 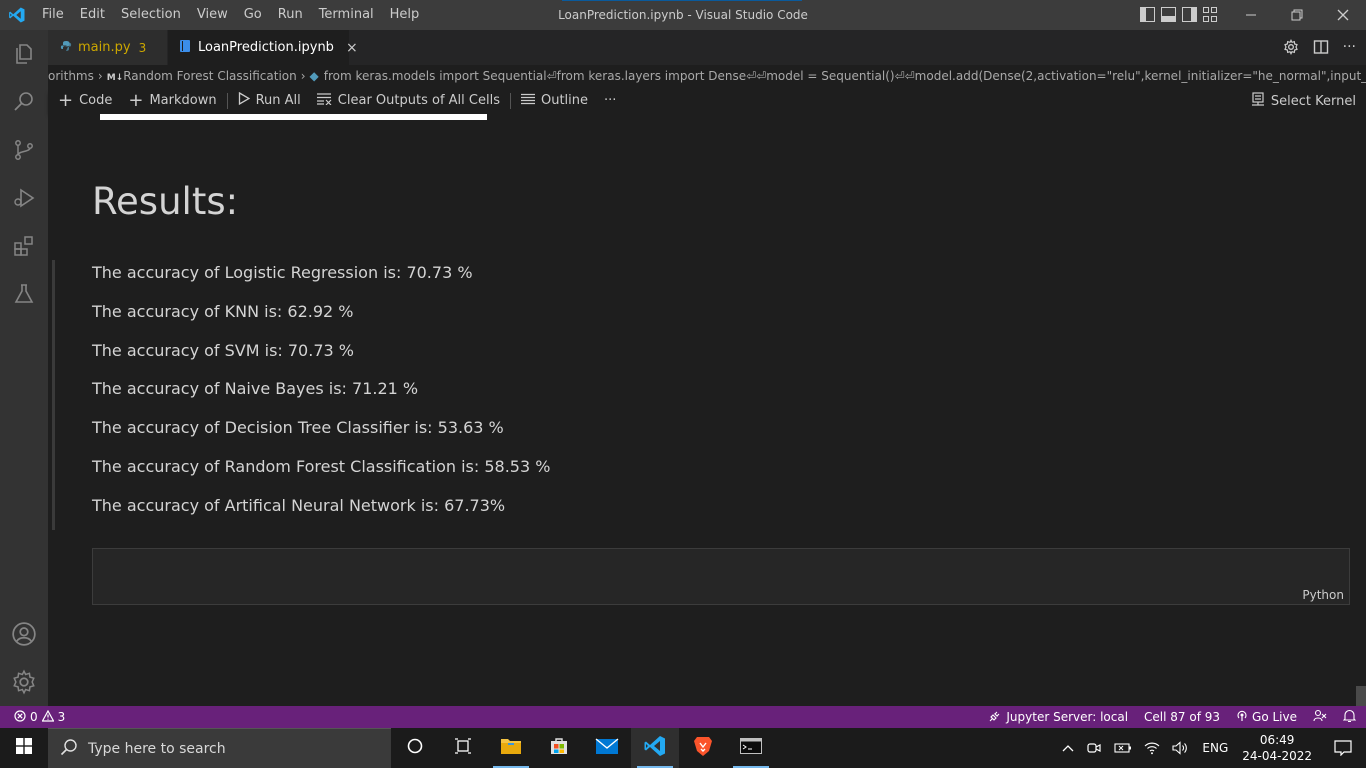 I want to click on accuracy-line: The accuracy of Naive Bayes is: 71.21 %, so click(x=255, y=389).